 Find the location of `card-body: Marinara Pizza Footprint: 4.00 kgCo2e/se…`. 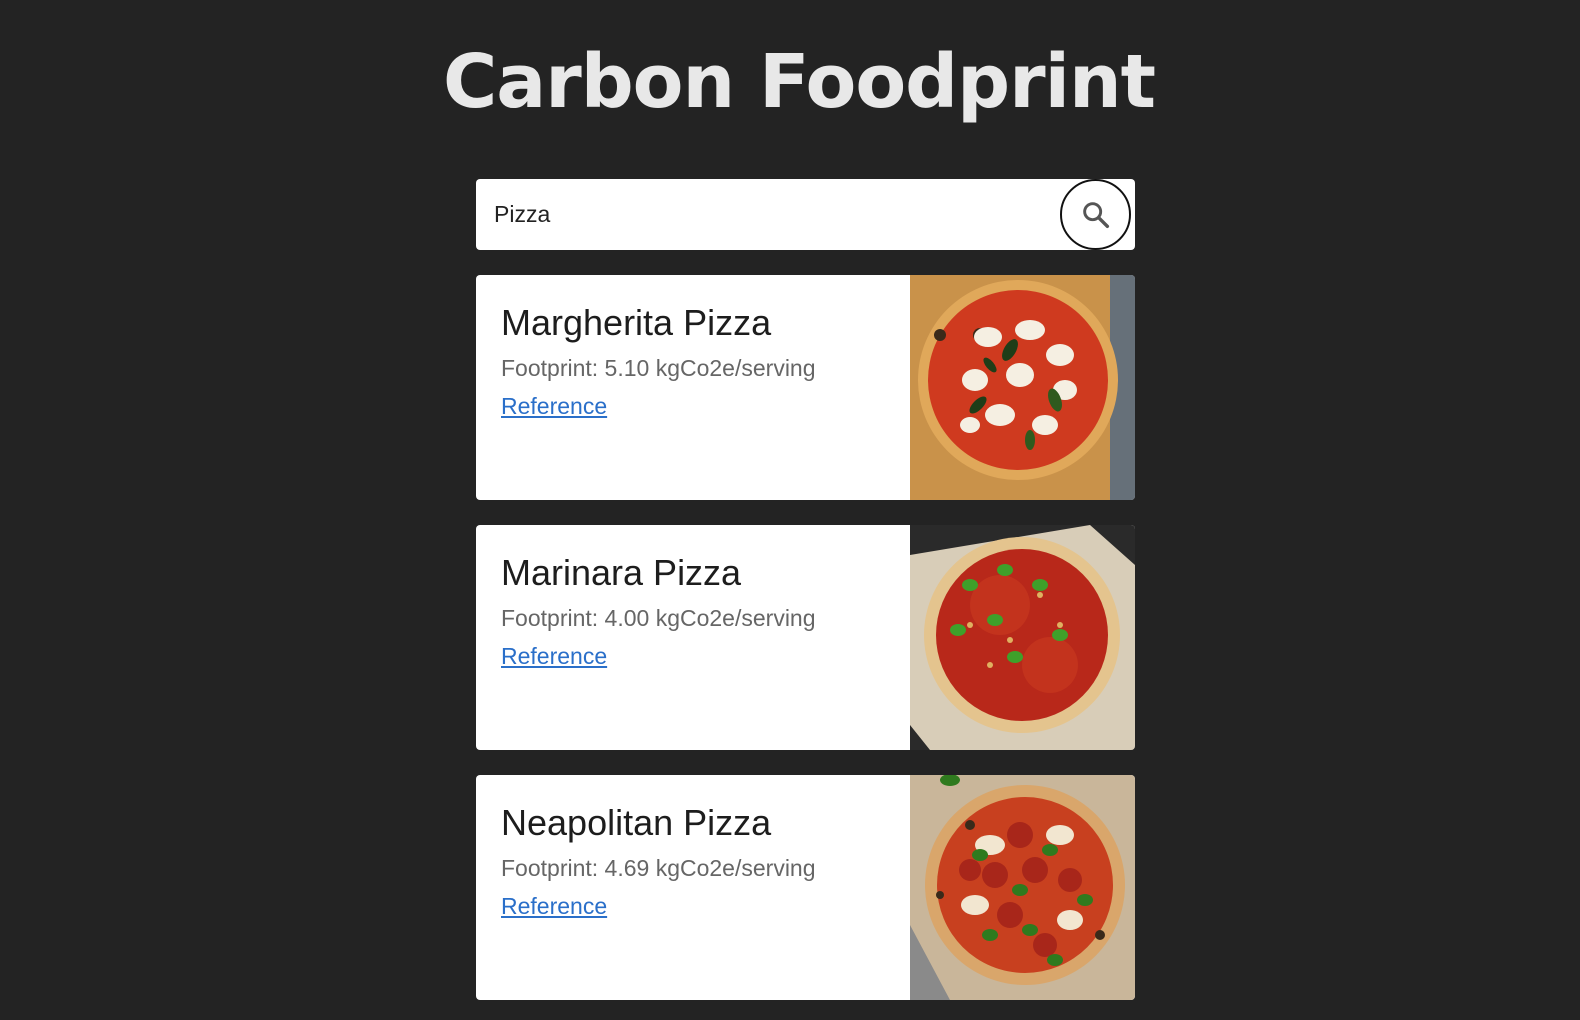

card-body: Marinara Pizza Footprint: 4.00 kgCo2e/se… is located at coordinates (658, 610).